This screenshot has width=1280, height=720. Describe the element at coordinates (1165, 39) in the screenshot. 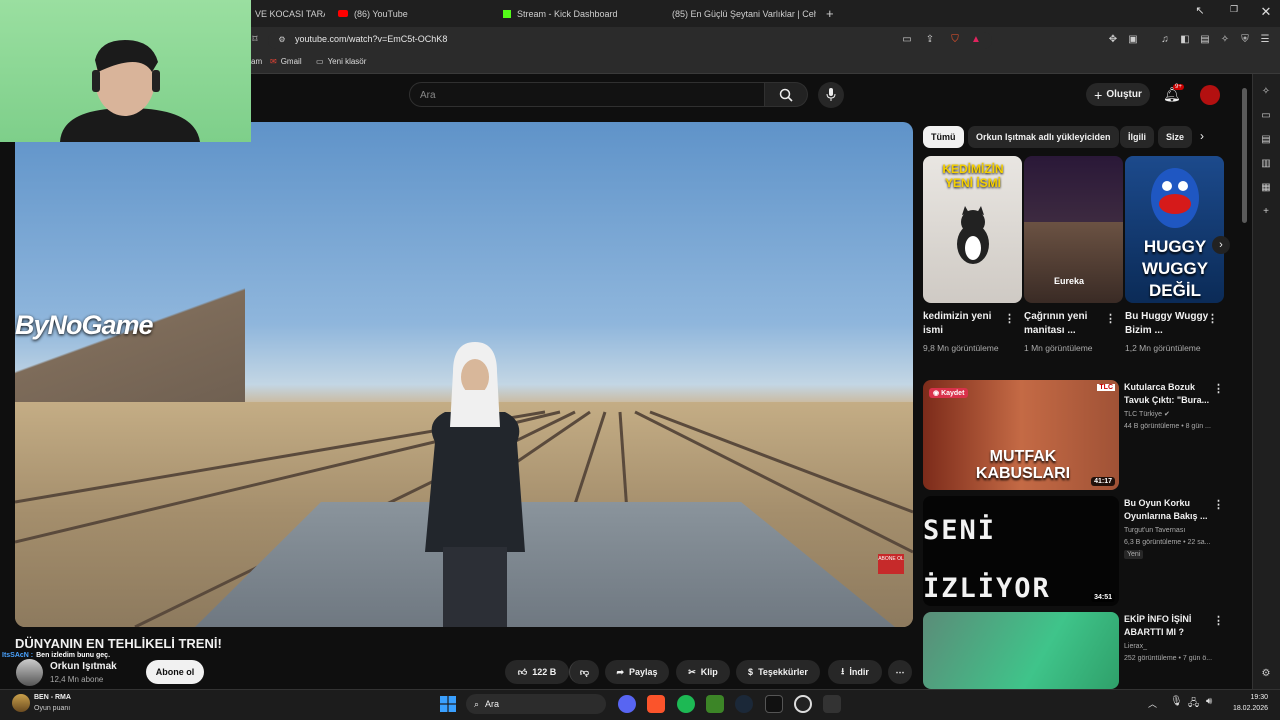

I see `media-icon: ♫` at that location.